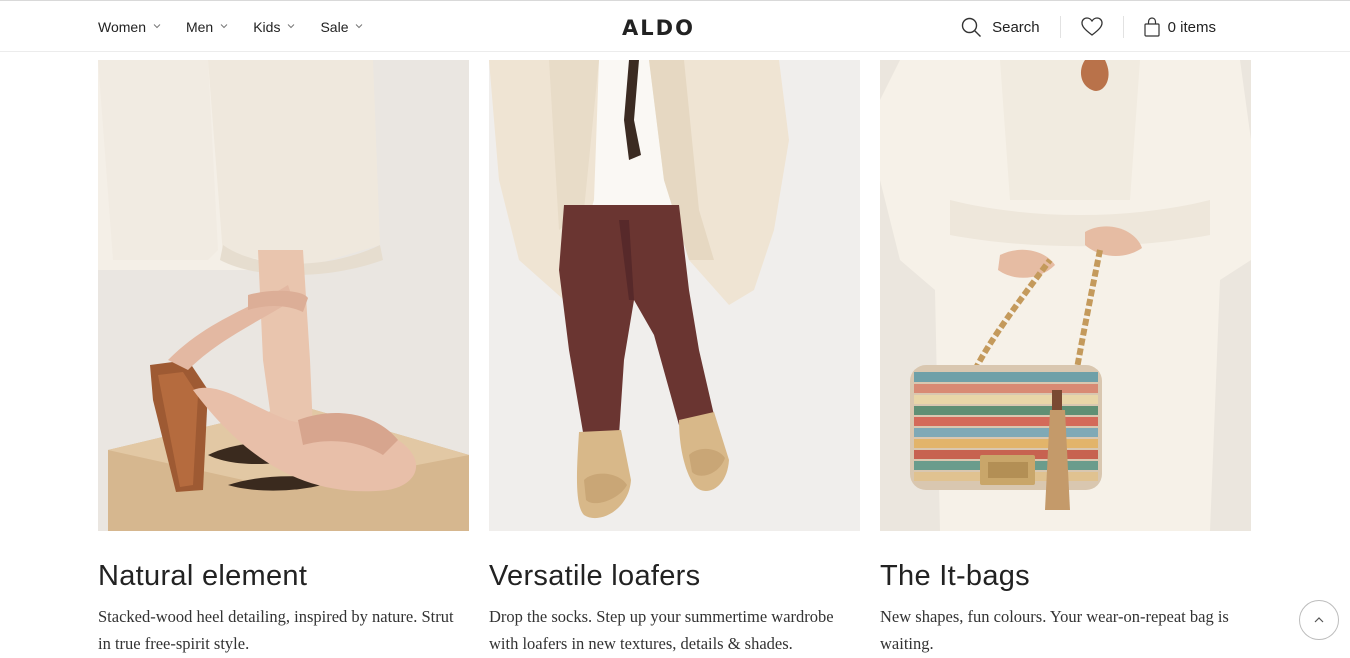  I want to click on aldo-logo: ALDO, so click(658, 28).